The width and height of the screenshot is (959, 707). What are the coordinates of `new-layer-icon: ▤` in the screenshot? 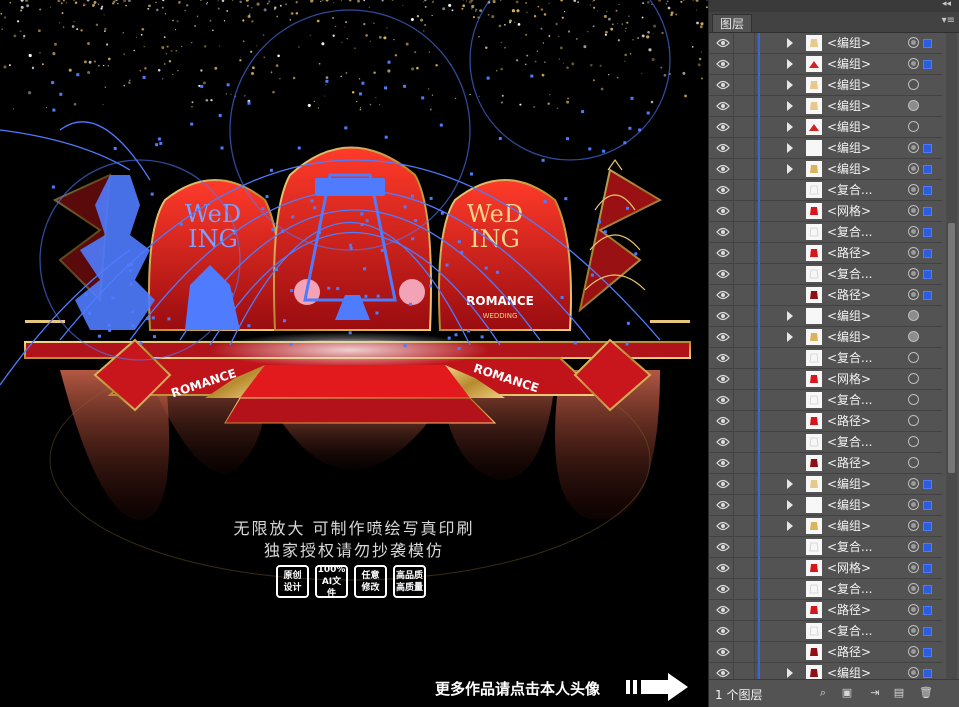 It's located at (899, 693).